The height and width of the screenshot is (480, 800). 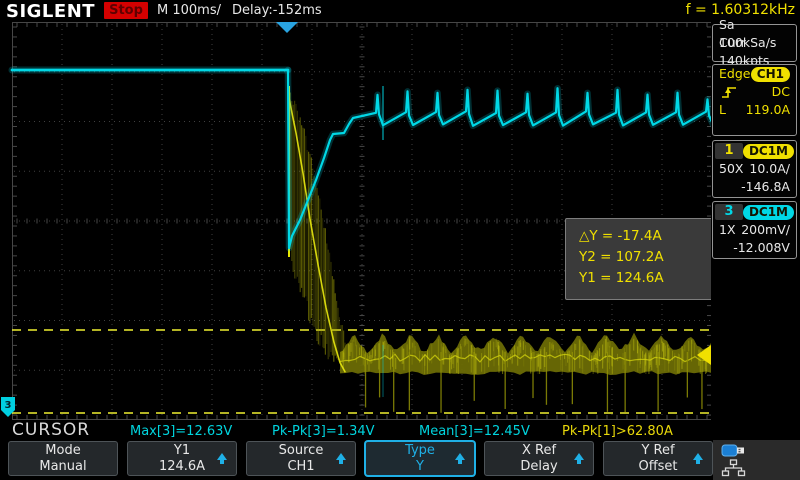 What do you see at coordinates (620, 236) in the screenshot?
I see `cursor-delta-y: △Y = -17.4A` at bounding box center [620, 236].